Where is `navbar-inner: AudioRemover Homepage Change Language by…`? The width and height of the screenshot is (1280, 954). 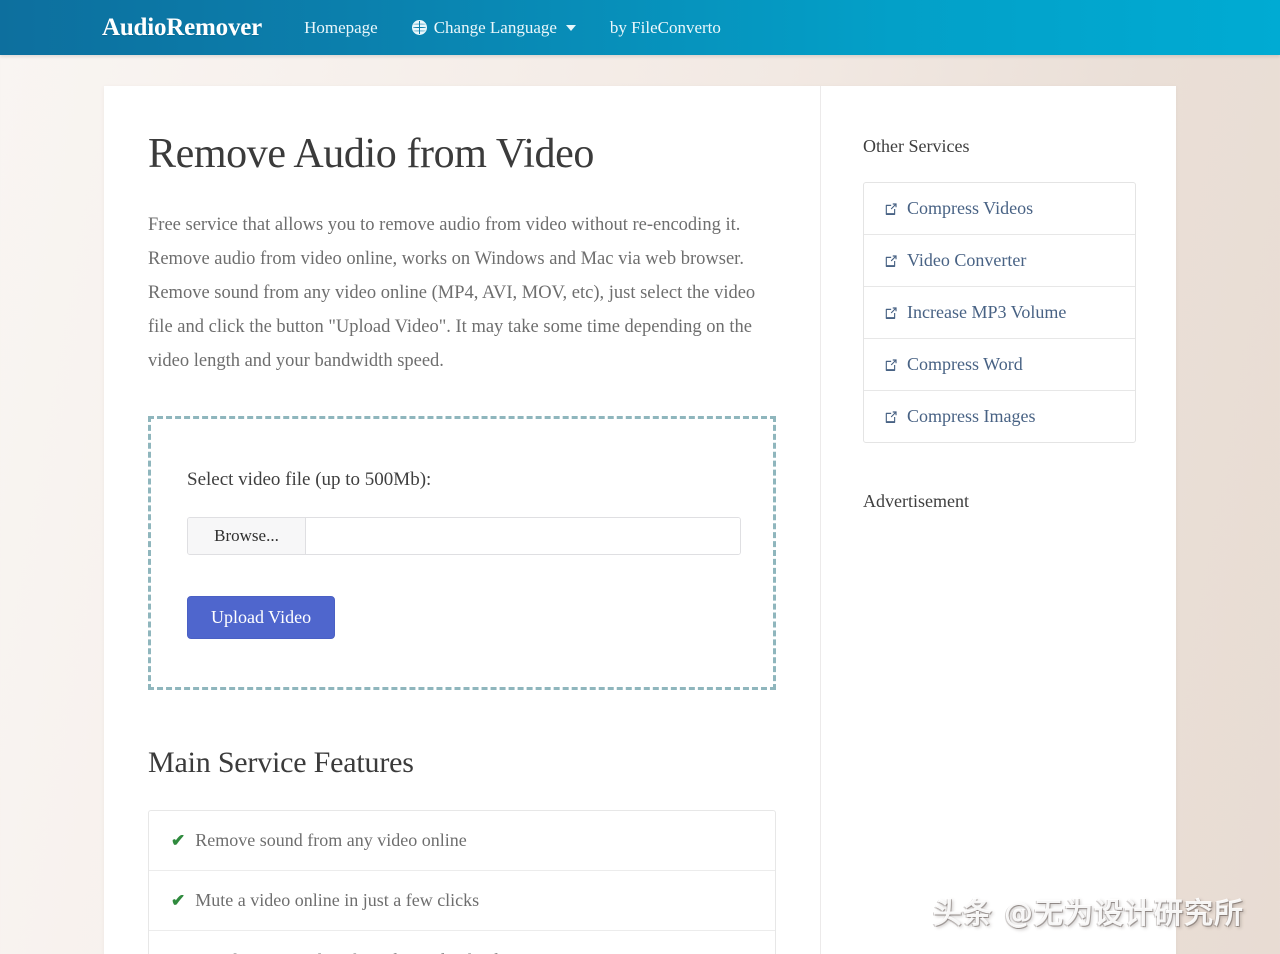
navbar-inner: AudioRemover Homepage Change Language by… is located at coordinates (360, 28).